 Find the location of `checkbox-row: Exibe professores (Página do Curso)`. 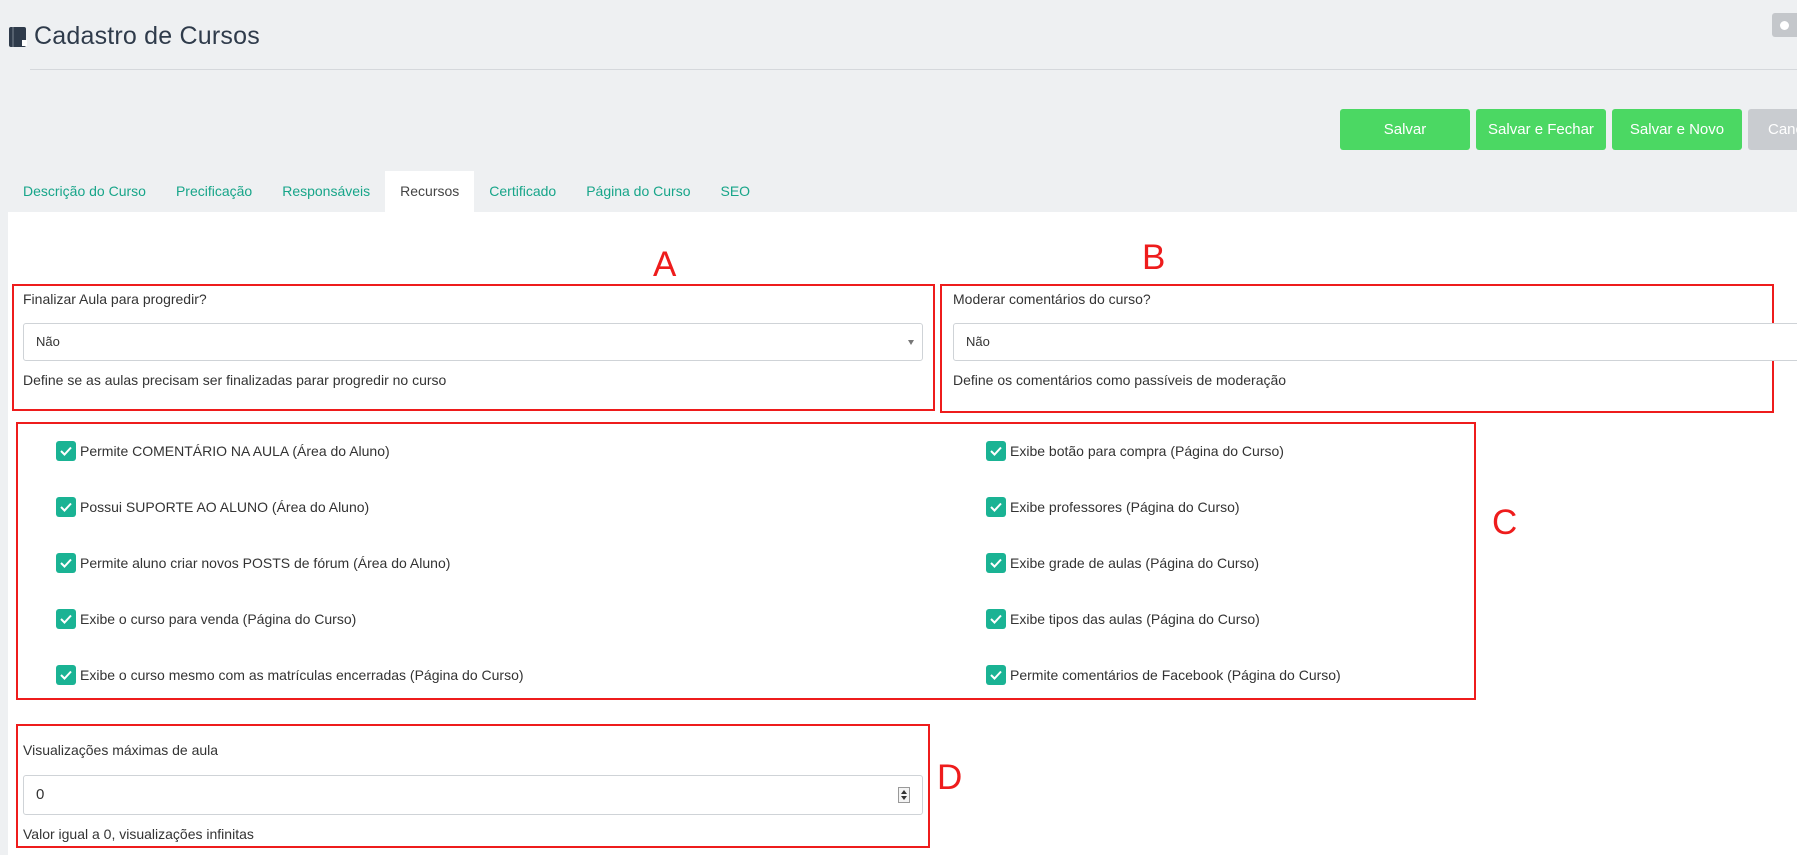

checkbox-row: Exibe professores (Página do Curso) is located at coordinates (1113, 507).